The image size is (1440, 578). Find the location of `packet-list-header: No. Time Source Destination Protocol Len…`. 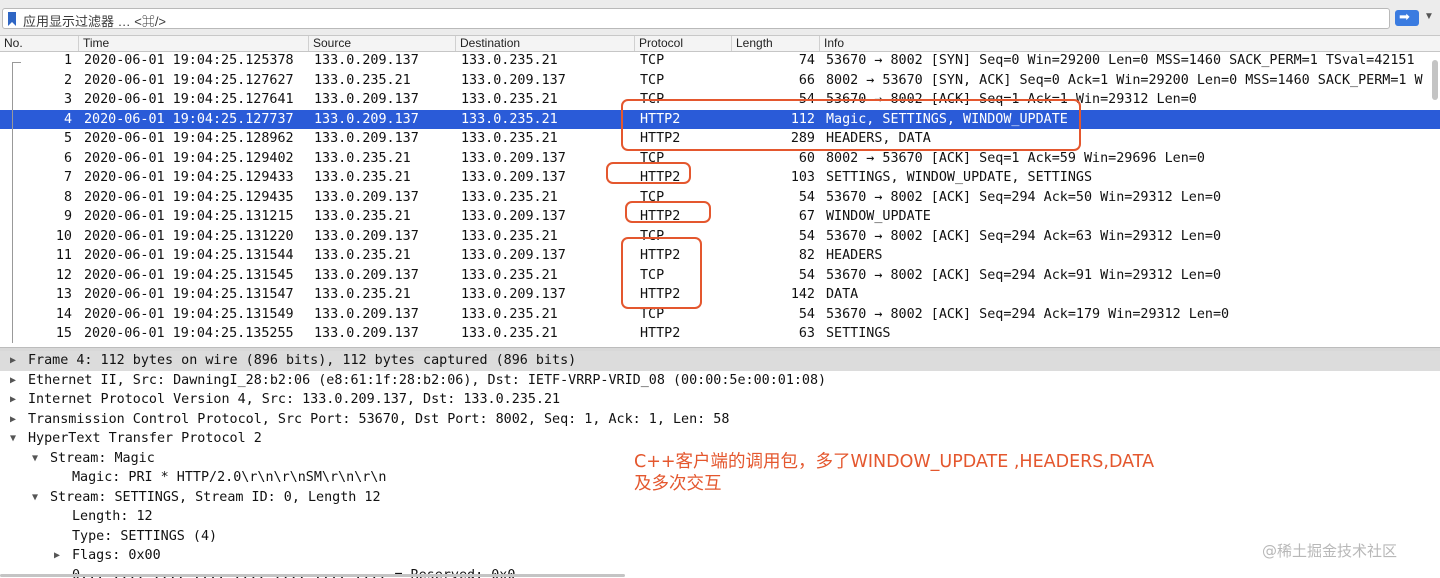

packet-list-header: No. Time Source Destination Protocol Len… is located at coordinates (720, 44).